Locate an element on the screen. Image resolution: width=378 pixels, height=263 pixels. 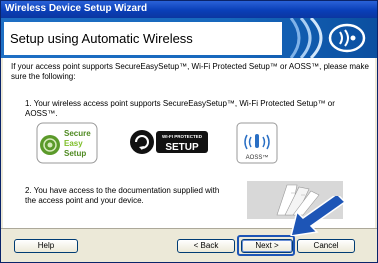
wifi-protected-setup-logo: WI-FI PROTECTED SETUP is located at coordinates (169, 142).